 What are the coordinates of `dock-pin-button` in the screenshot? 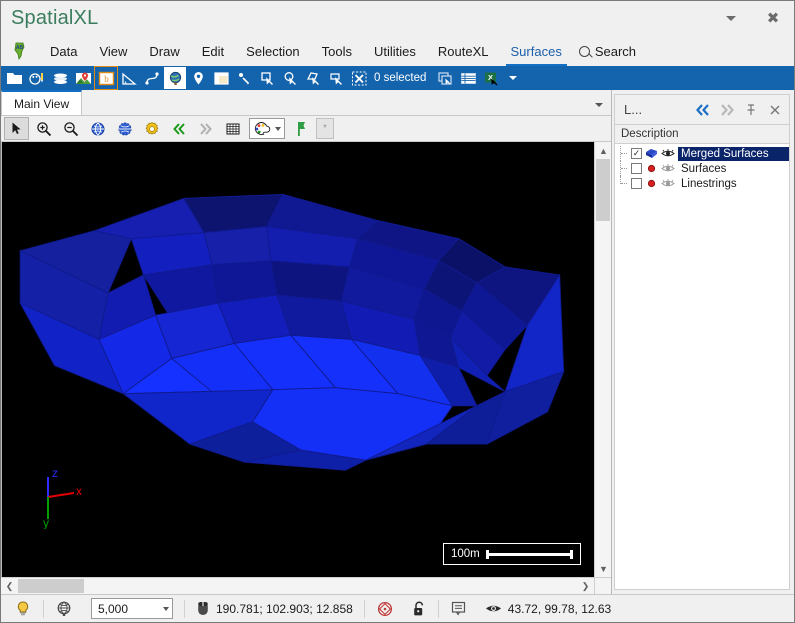 It's located at (751, 110).